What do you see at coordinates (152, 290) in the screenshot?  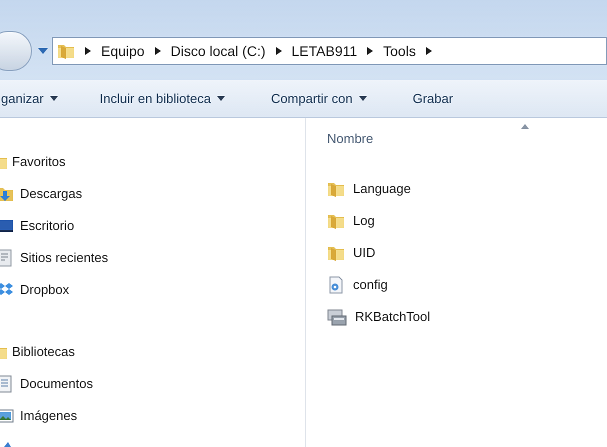 I see `nav-item: Dropbox` at bounding box center [152, 290].